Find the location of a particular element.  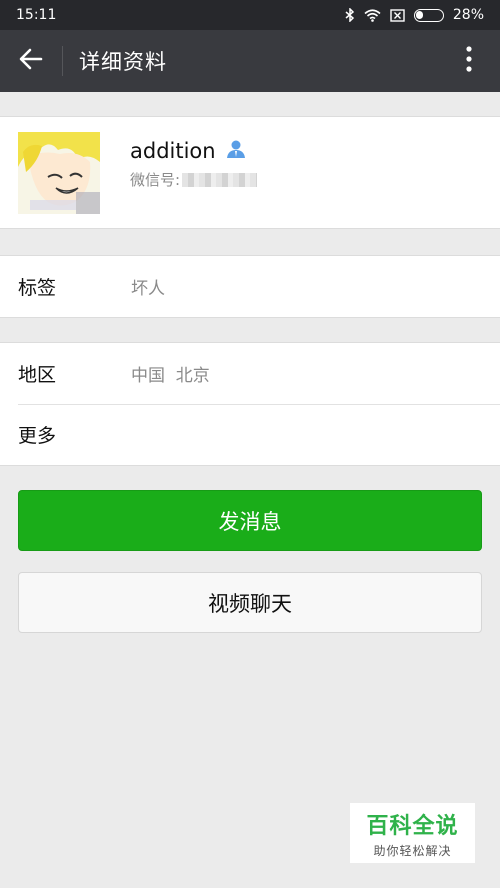

region-row: 地区 中国 北京 is located at coordinates (250, 373).